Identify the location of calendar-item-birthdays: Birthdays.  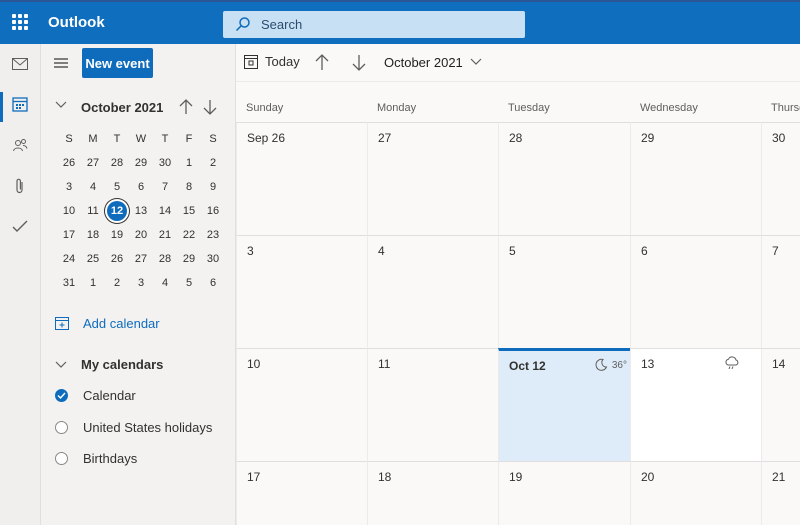
(96, 458).